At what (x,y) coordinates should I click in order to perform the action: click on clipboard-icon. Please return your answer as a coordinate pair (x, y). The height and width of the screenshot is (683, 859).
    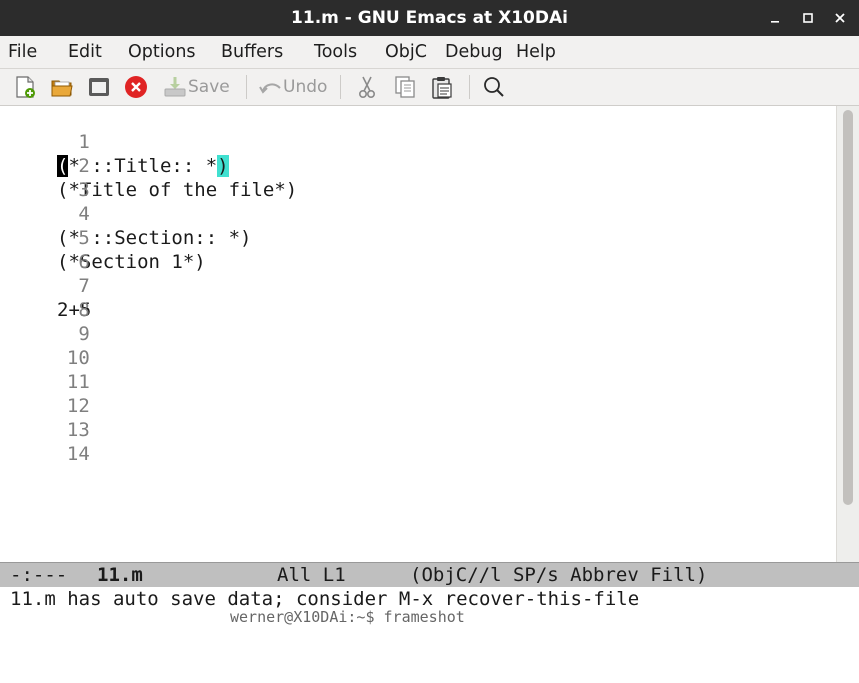
    Looking at the image, I should click on (442, 88).